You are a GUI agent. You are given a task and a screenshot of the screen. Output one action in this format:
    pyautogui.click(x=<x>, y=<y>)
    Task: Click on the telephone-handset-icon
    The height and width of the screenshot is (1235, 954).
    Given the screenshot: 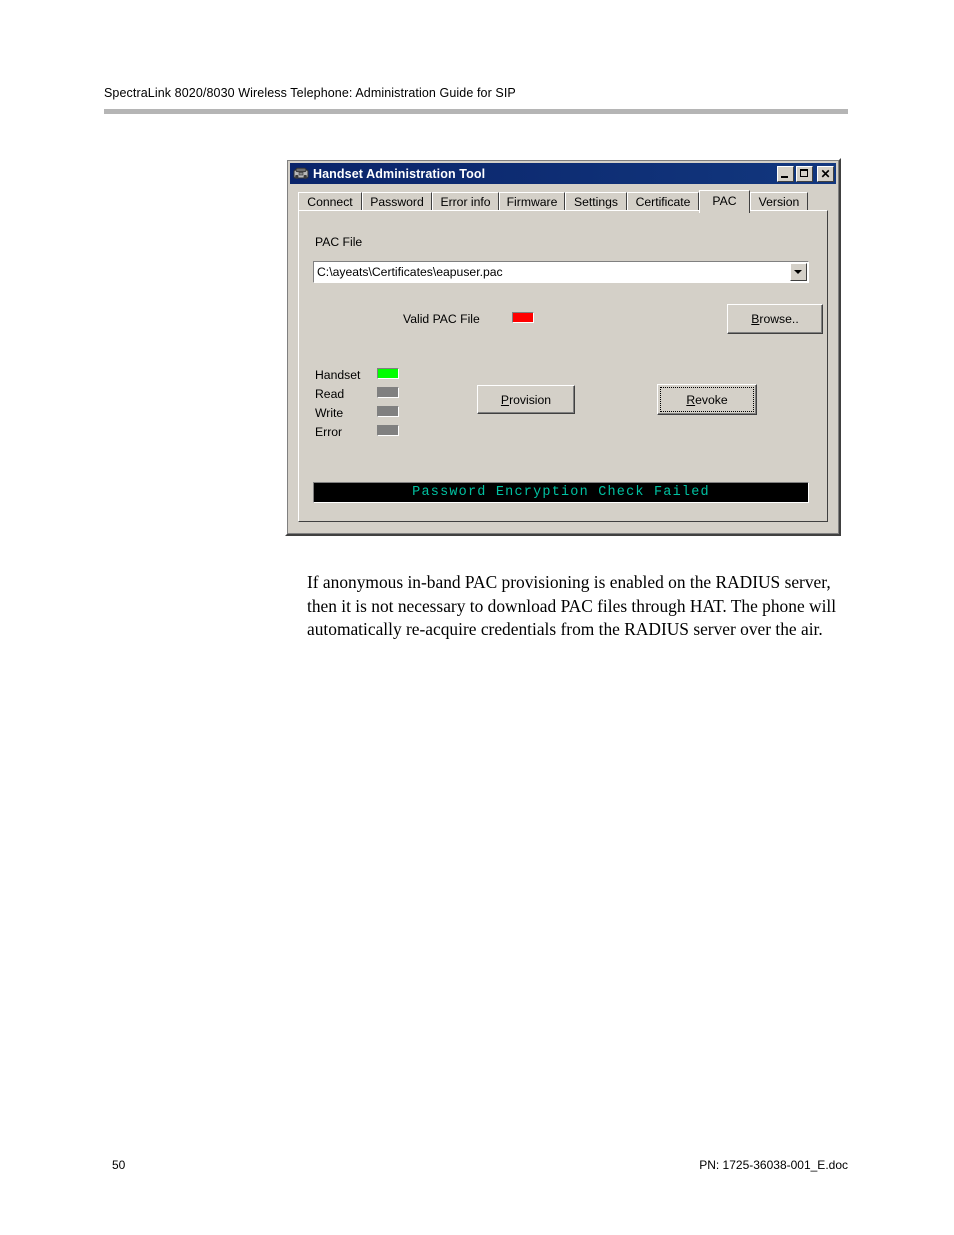 What is the action you would take?
    pyautogui.click(x=301, y=174)
    